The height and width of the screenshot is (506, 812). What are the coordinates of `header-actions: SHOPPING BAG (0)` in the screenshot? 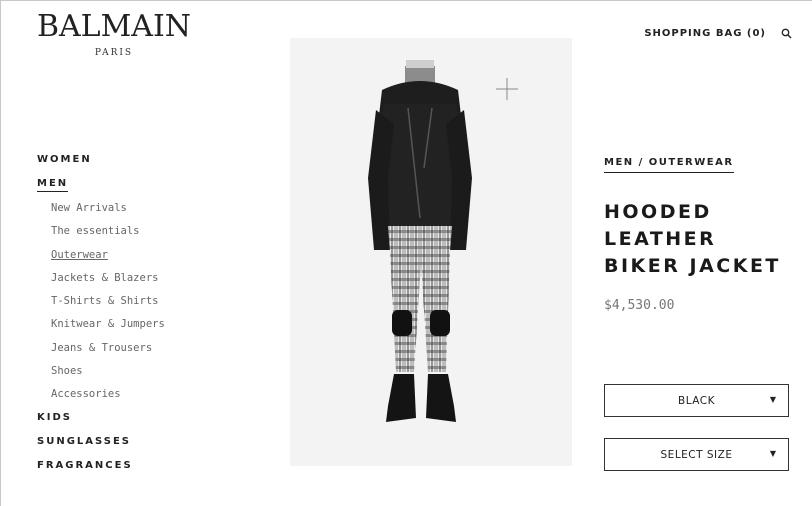 It's located at (719, 33).